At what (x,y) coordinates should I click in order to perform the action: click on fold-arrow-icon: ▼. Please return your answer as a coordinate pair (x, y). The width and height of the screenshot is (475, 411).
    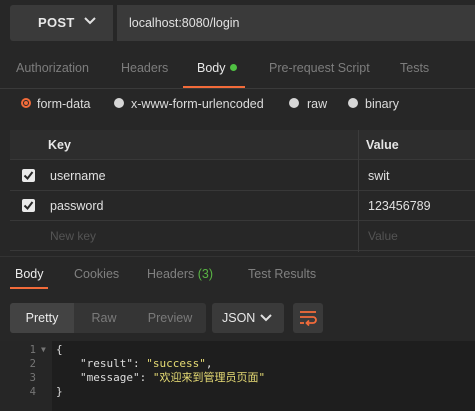
    Looking at the image, I should click on (43, 350).